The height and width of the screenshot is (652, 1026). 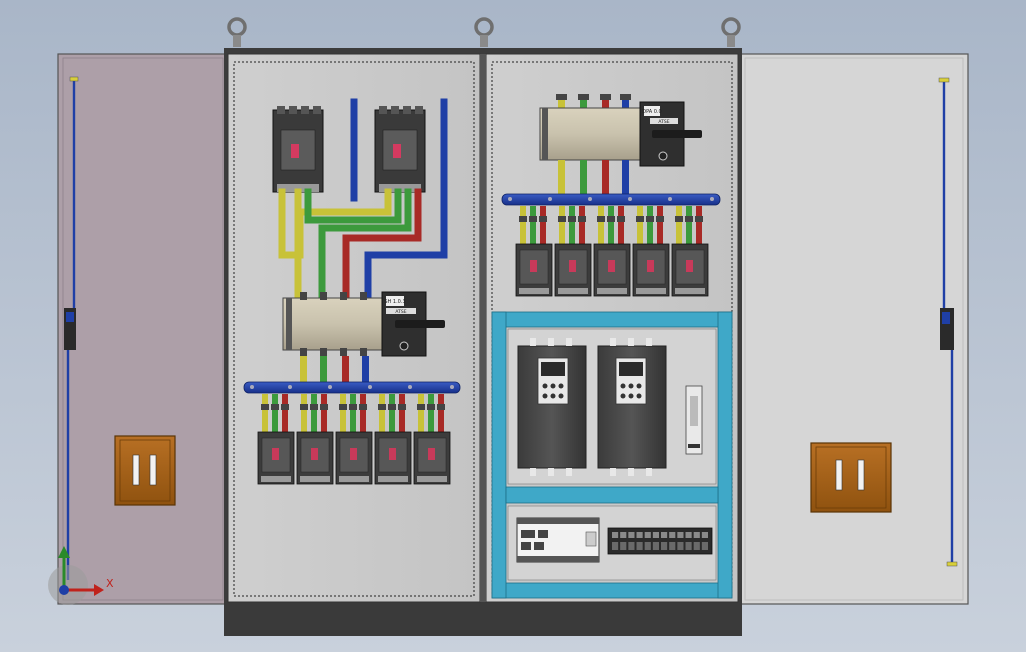 I want to click on left-door, so click(x=143, y=329).